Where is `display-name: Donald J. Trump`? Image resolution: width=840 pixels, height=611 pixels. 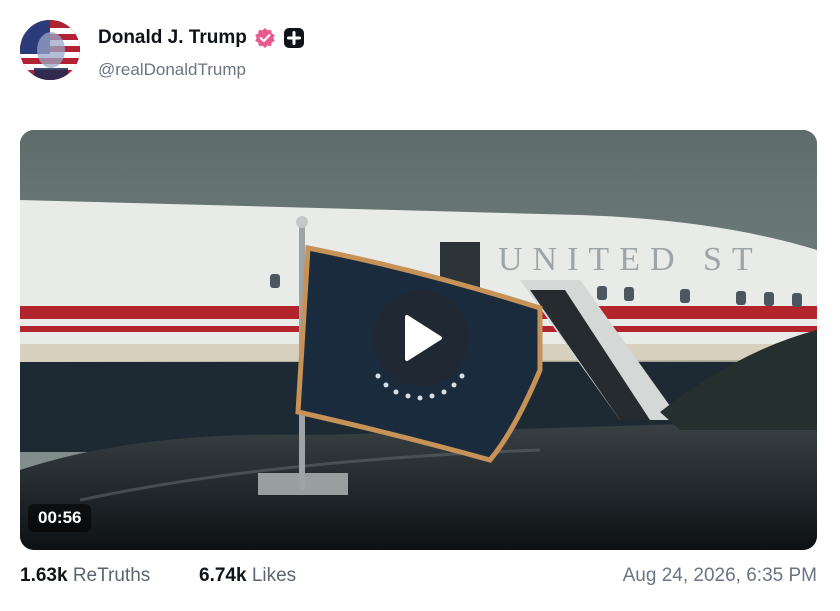 display-name: Donald J. Trump is located at coordinates (172, 38).